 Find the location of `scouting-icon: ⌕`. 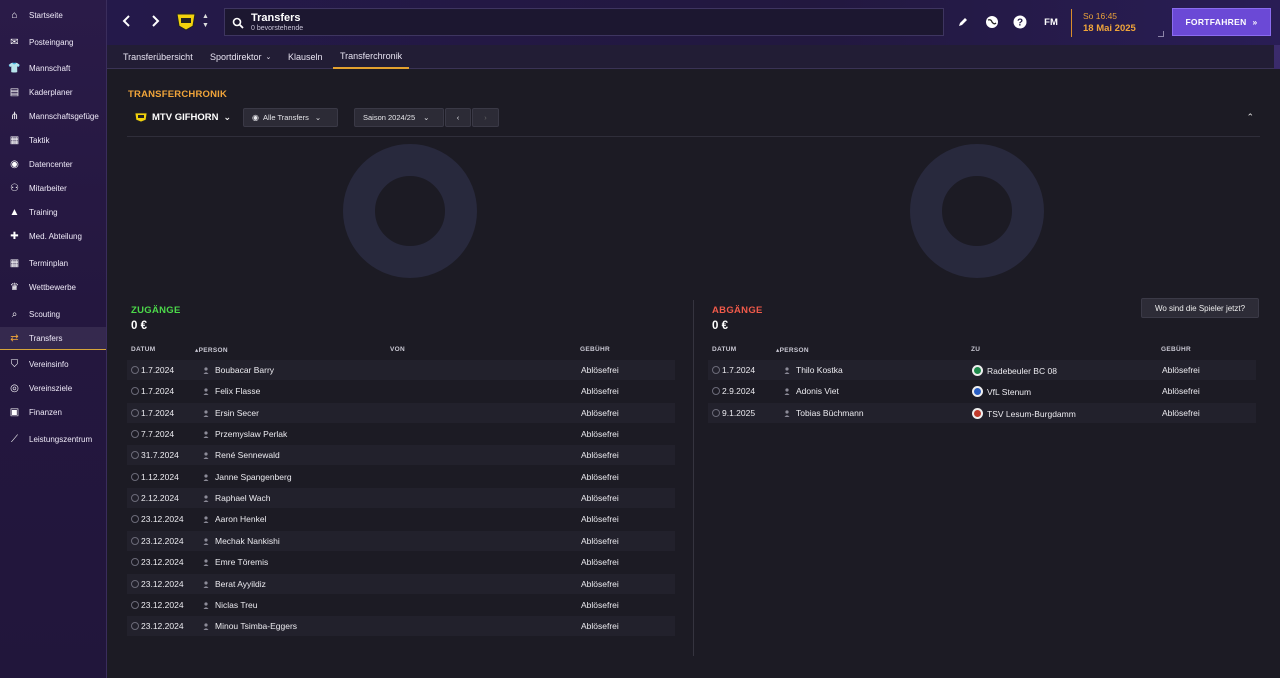

scouting-icon: ⌕ is located at coordinates (14, 314).